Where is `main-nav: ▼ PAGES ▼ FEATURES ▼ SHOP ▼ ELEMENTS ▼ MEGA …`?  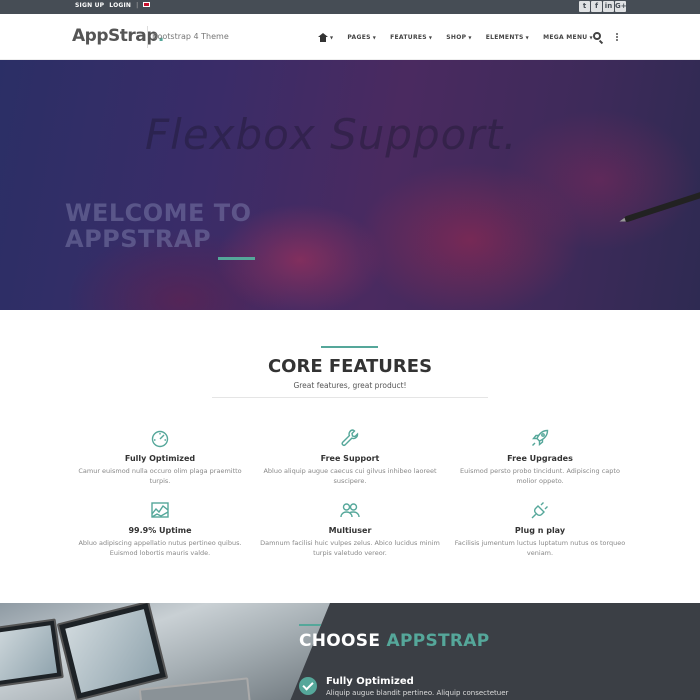
main-nav: ▼ PAGES ▼ FEATURES ▼ SHOP ▼ ELEMENTS ▼ MEGA … is located at coordinates (462, 37).